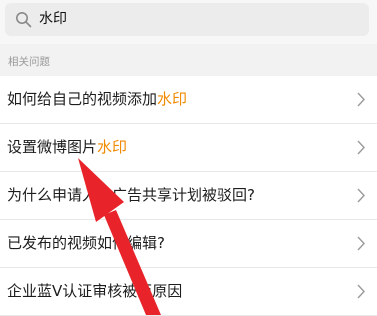 Image resolution: width=377 pixels, height=316 pixels. I want to click on search-input, so click(199, 19).